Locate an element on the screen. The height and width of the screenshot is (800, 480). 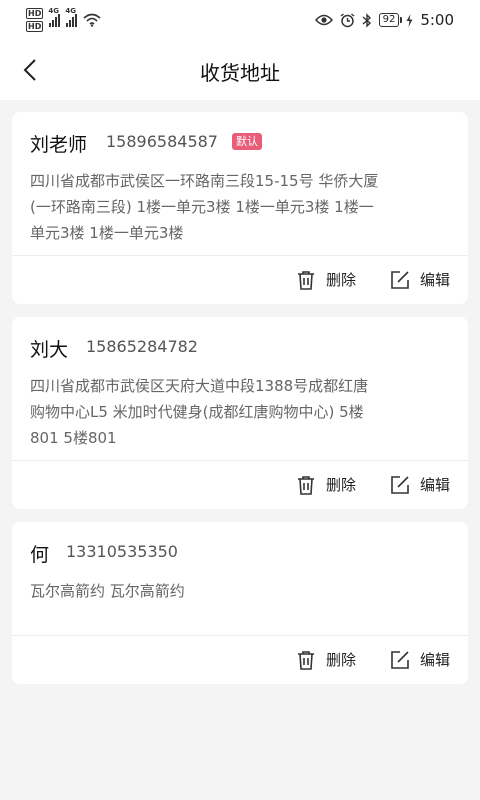
wifi-icon is located at coordinates (92, 20).